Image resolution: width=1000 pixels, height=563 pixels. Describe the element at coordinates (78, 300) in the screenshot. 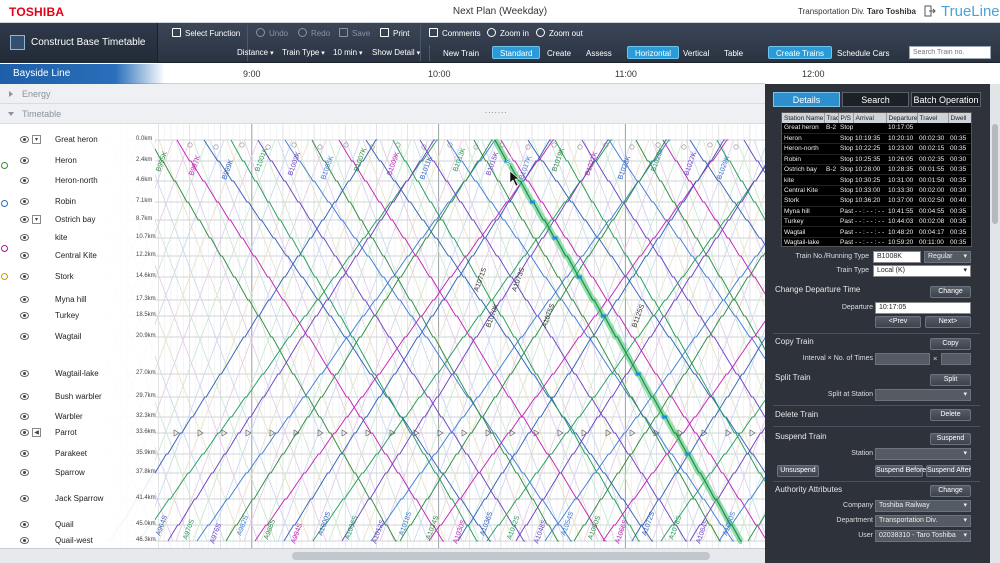

I see `station-row: Myna hill 17.3km` at that location.